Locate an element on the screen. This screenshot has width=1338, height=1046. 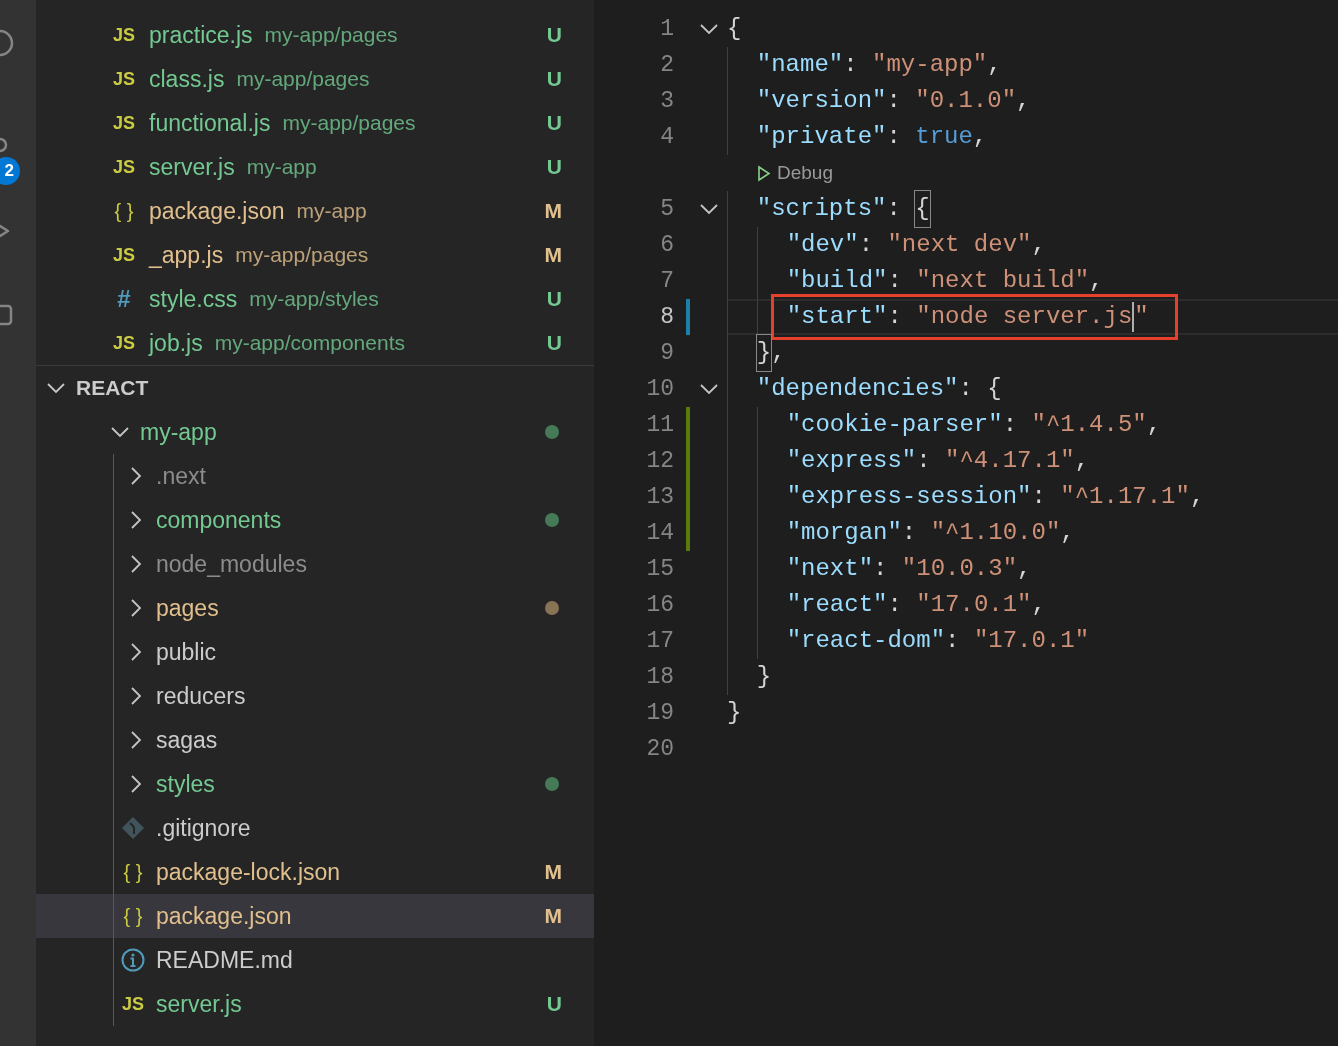
json-string: " is located at coordinates (1141, 317).